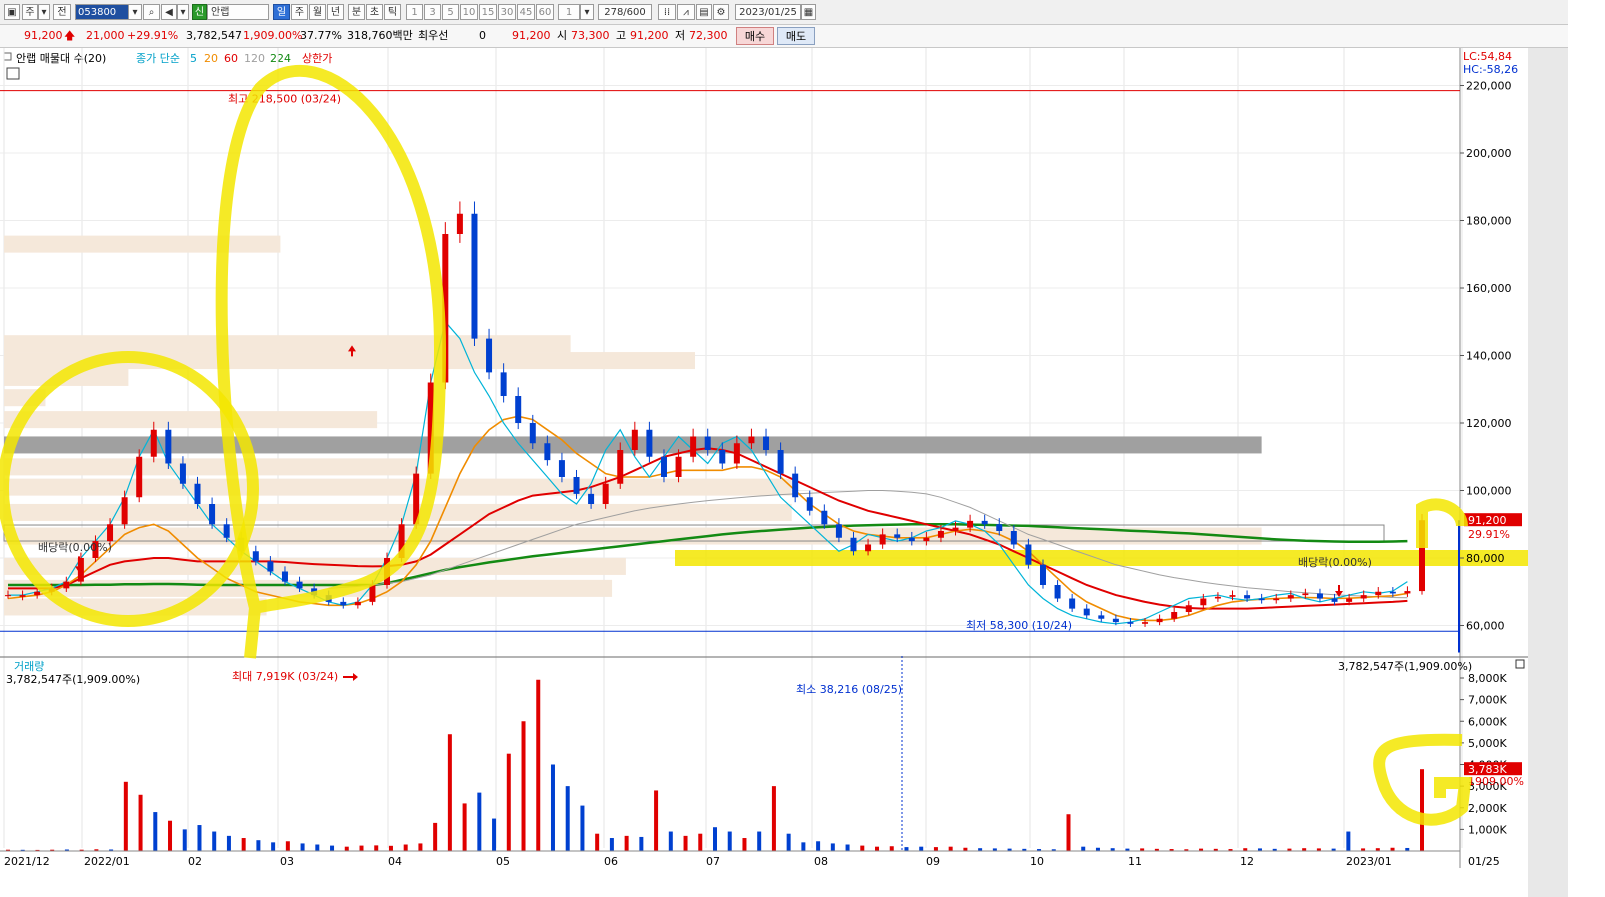 The height and width of the screenshot is (897, 1605). What do you see at coordinates (211, 58) in the screenshot?
I see `legend-ma20: 20` at bounding box center [211, 58].